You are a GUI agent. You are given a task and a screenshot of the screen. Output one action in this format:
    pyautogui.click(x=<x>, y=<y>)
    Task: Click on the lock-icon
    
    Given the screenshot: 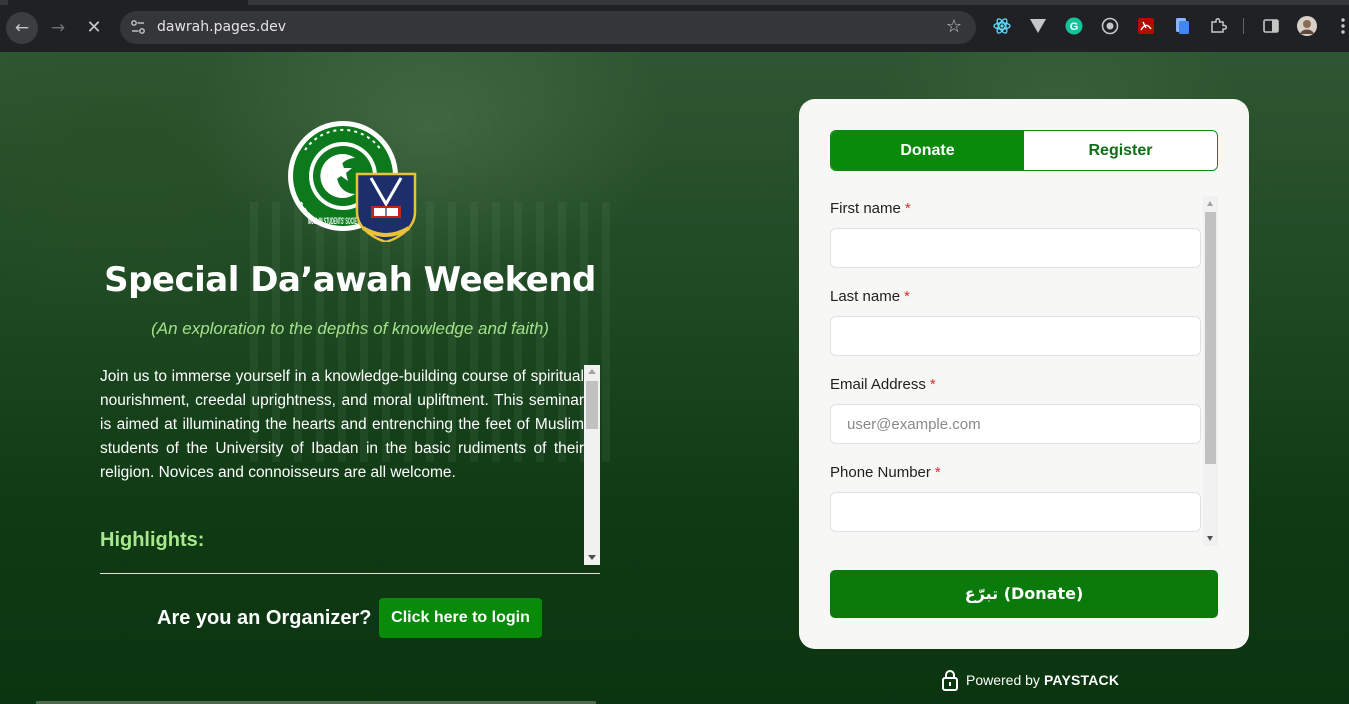 What is the action you would take?
    pyautogui.click(x=950, y=680)
    